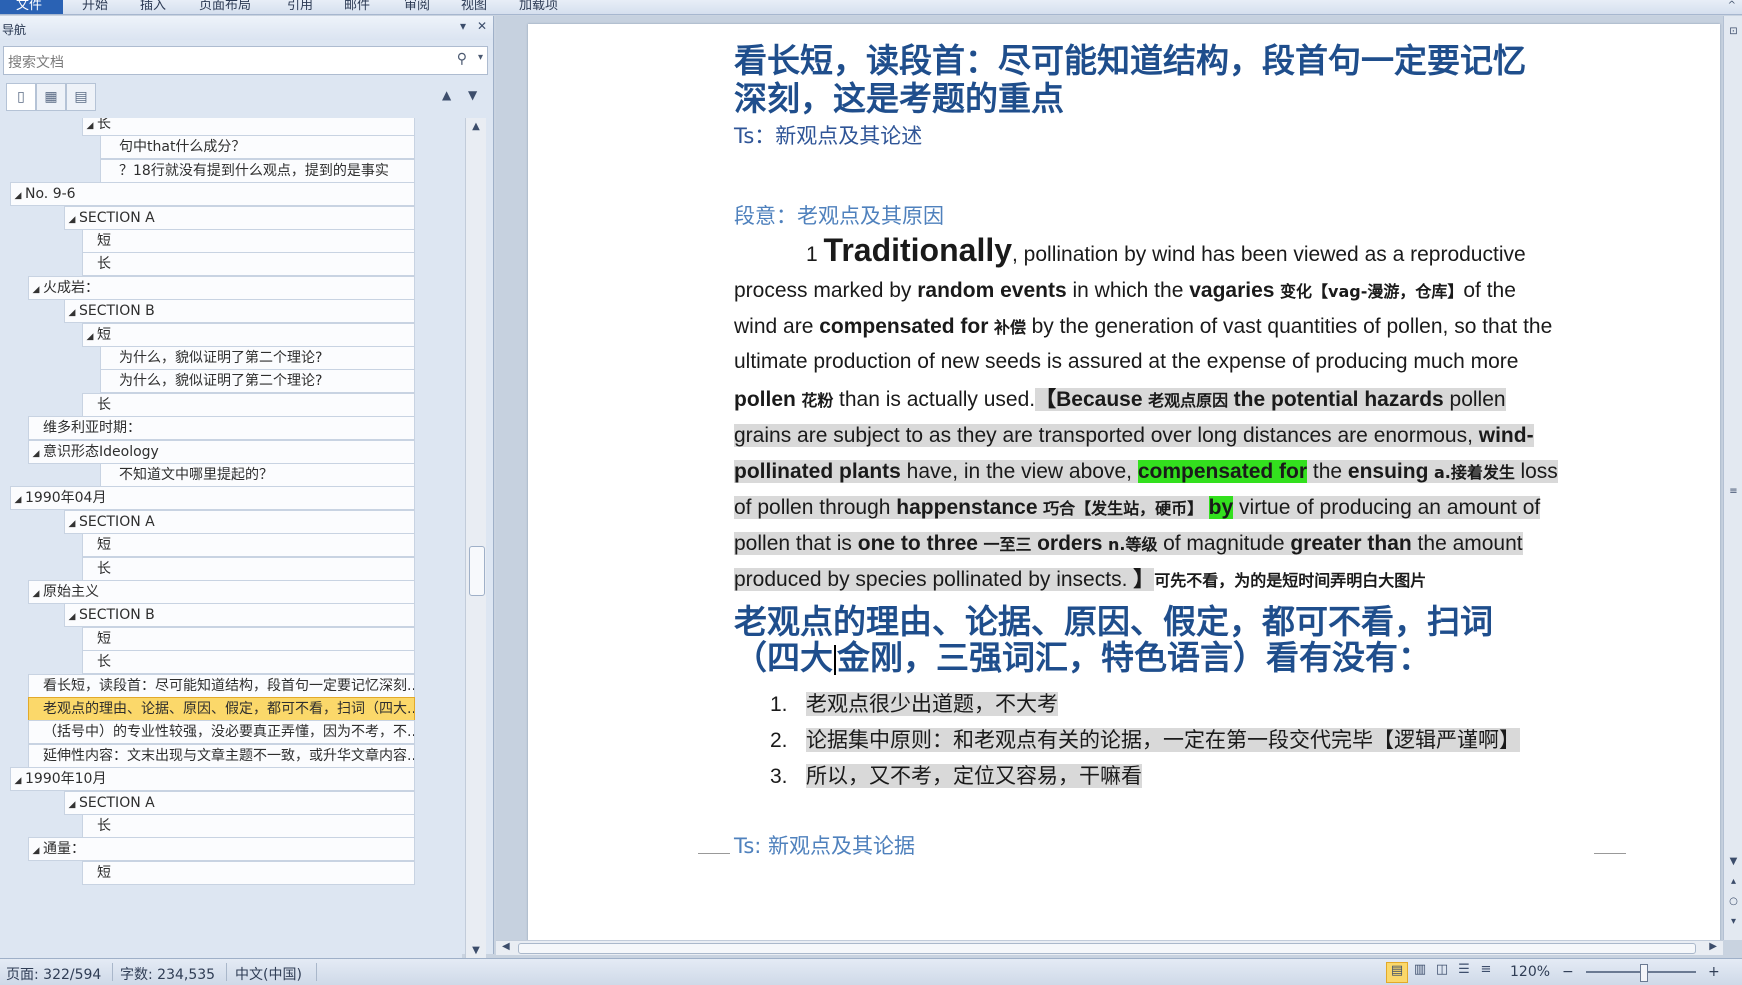 The height and width of the screenshot is (985, 1742). What do you see at coordinates (212, 498) in the screenshot?
I see `nav-tree-item: ◢ 1990年04月` at bounding box center [212, 498].